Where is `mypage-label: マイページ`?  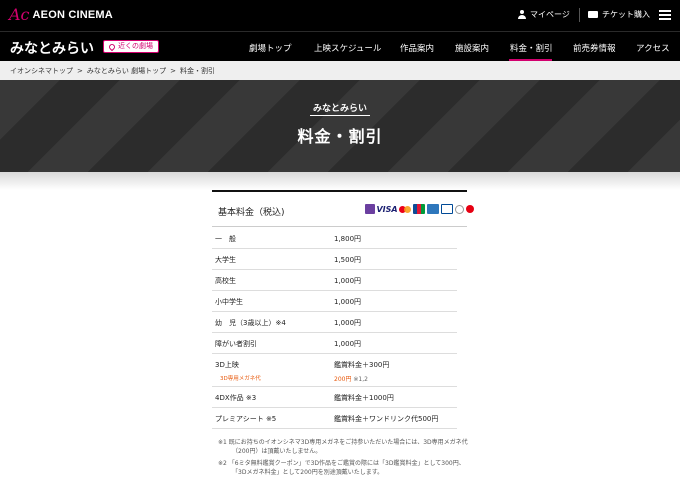
mypage-label: マイページ is located at coordinates (550, 14).